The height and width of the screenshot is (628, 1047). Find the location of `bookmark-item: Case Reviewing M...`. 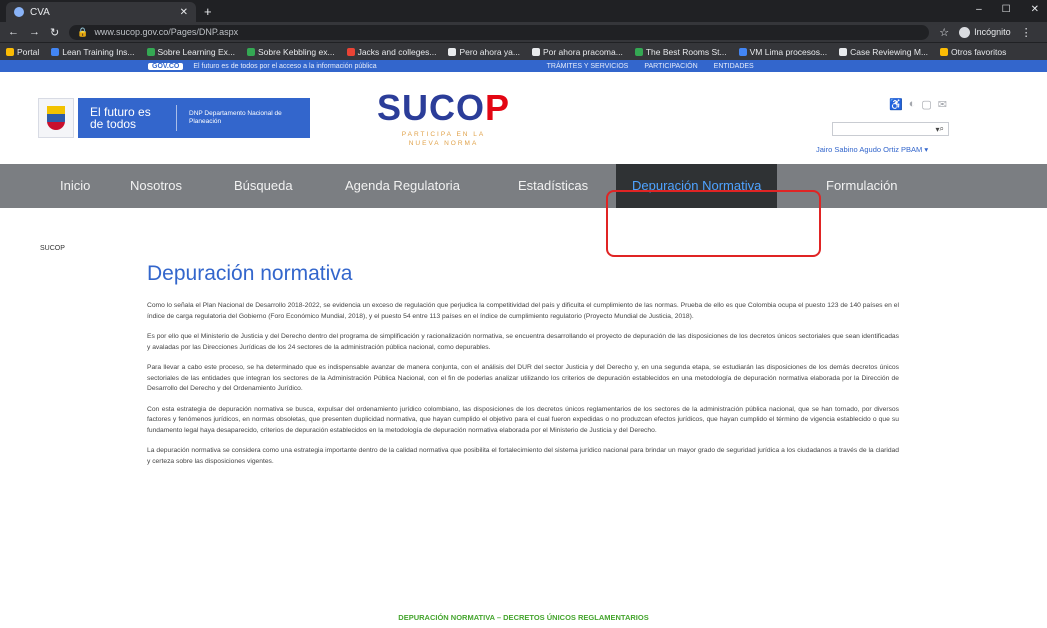

bookmark-item: Case Reviewing M... is located at coordinates (883, 52).